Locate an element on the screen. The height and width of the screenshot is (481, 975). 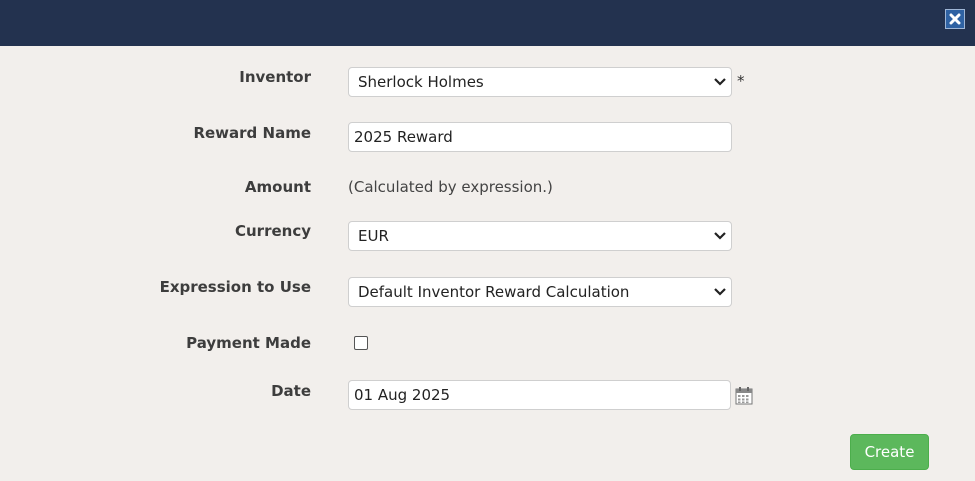
currency-label: Currency is located at coordinates (272, 231).